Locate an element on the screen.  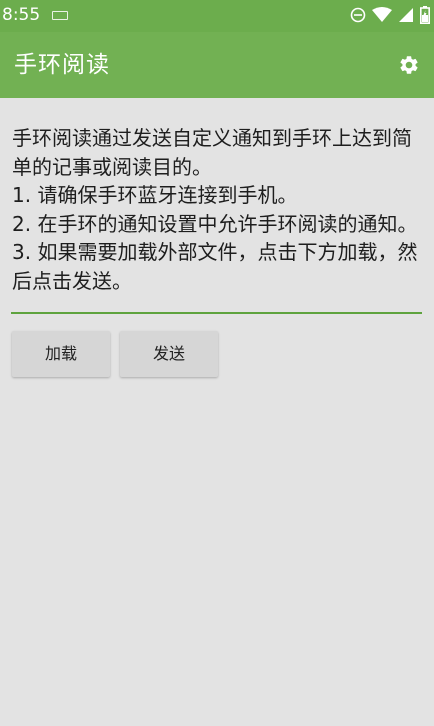
status-time: 8:55 is located at coordinates (21, 15).